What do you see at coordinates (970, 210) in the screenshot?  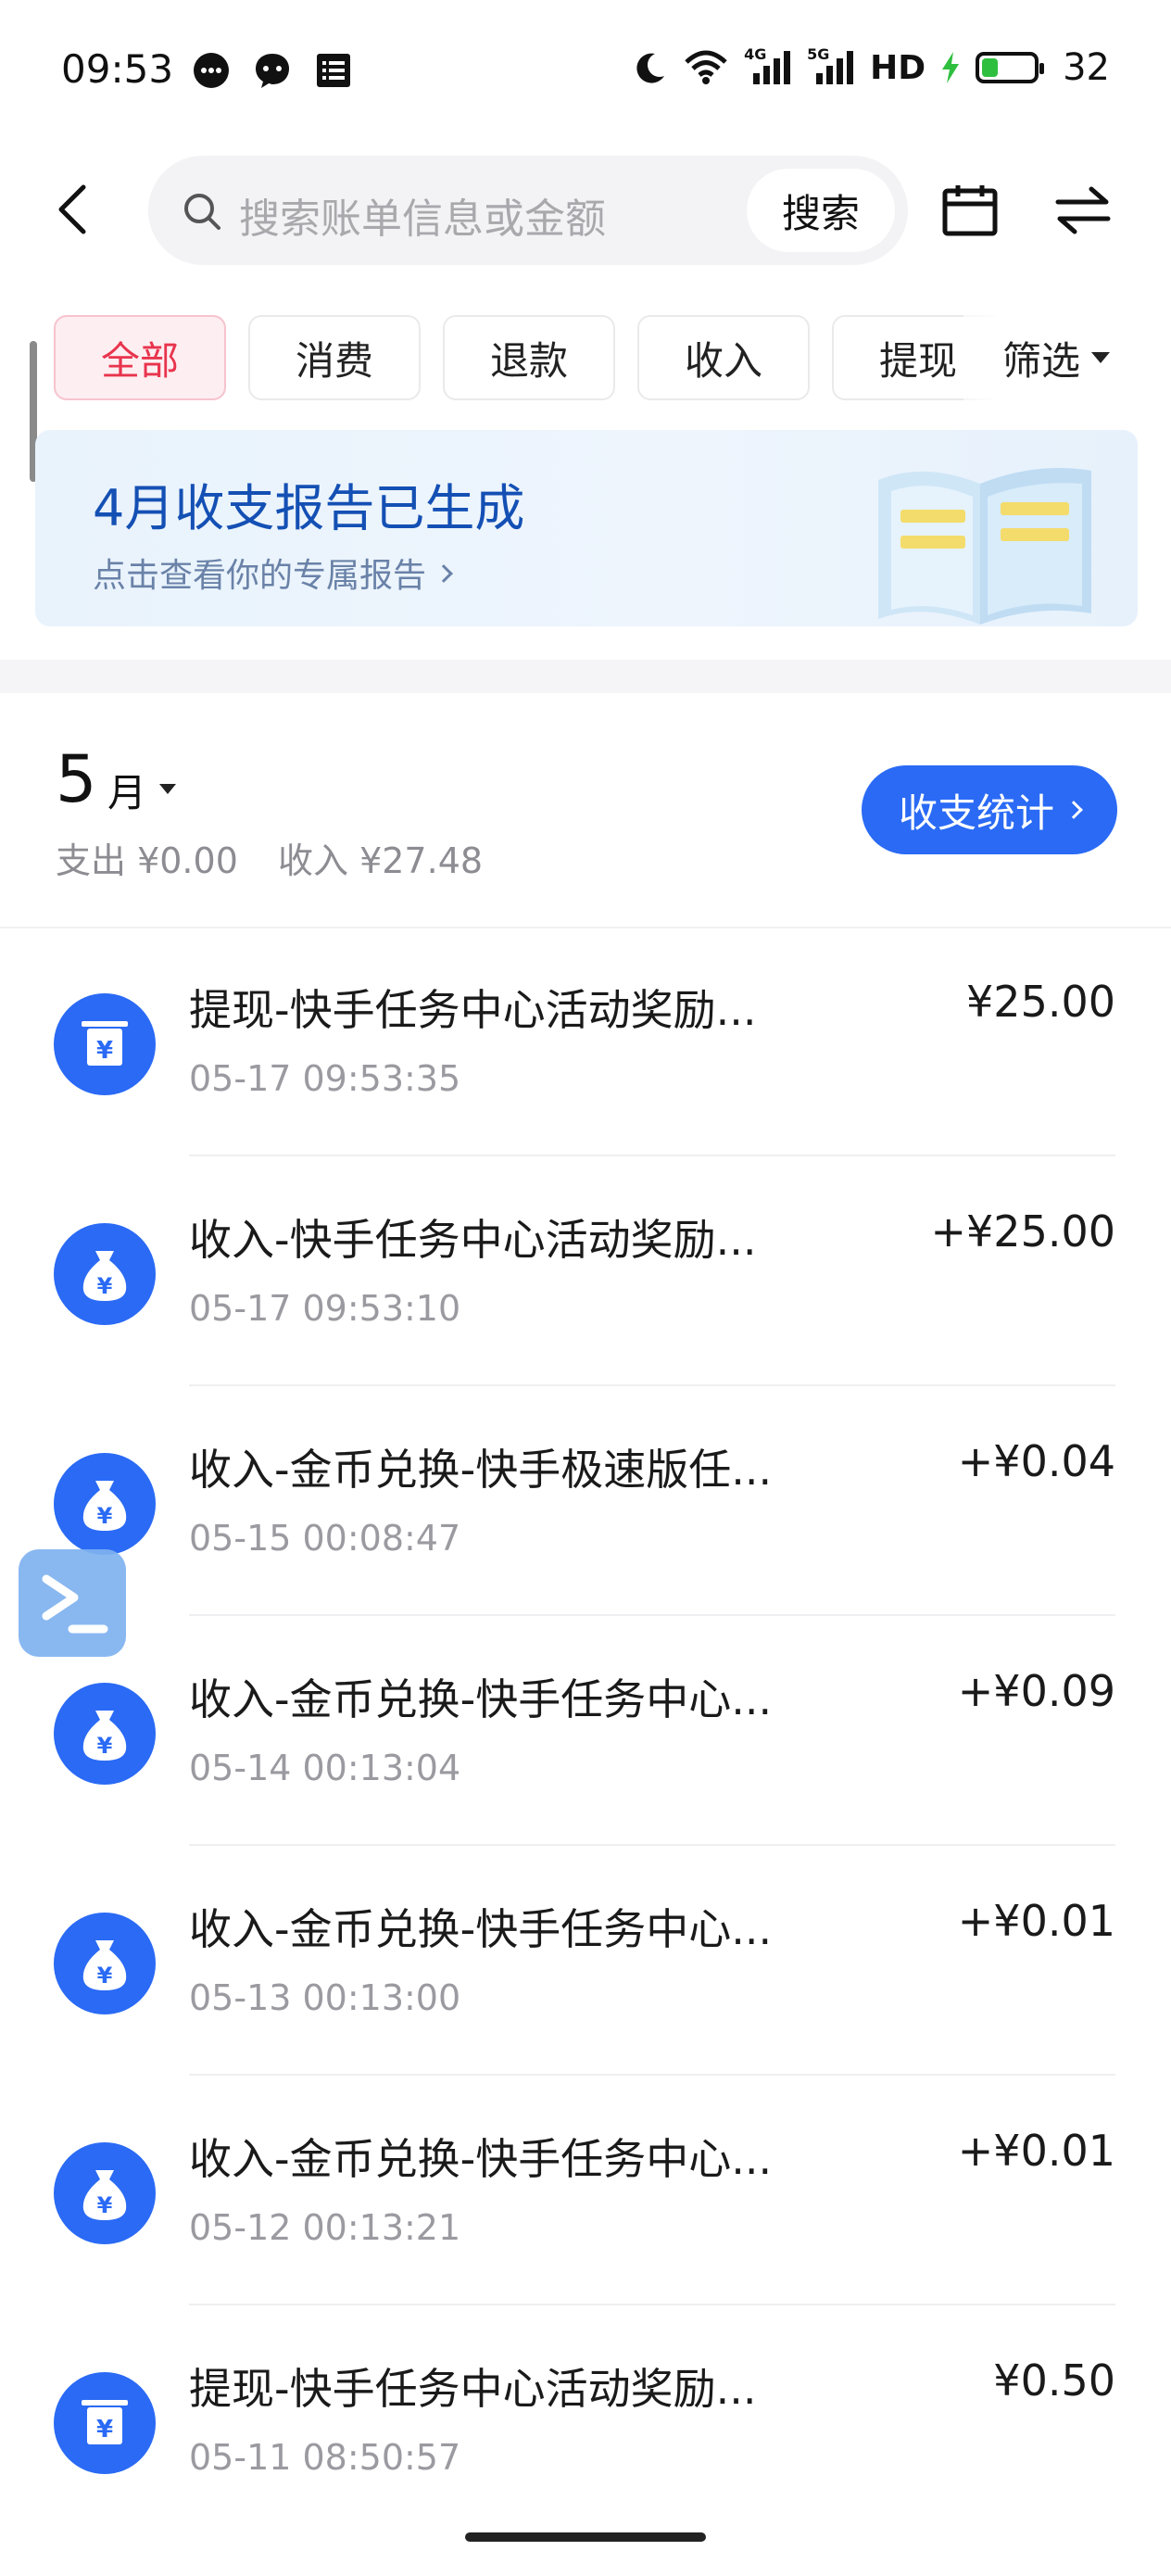 I see `calendar-icon` at bounding box center [970, 210].